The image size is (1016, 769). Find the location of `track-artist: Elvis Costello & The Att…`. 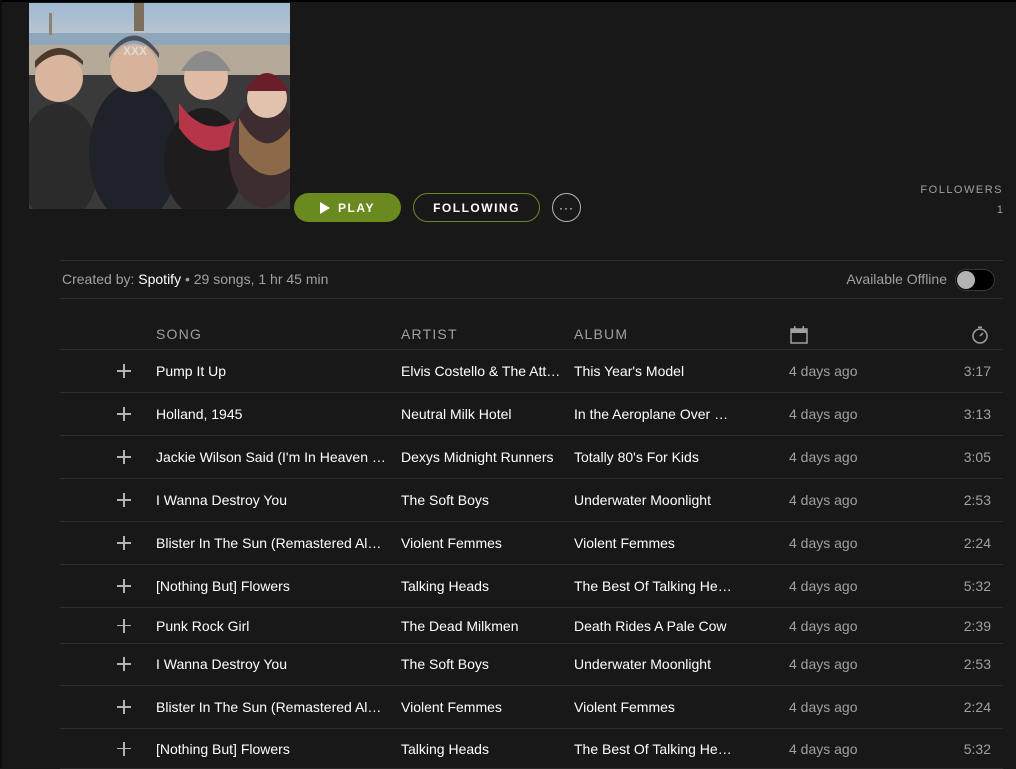

track-artist: Elvis Costello & The Att… is located at coordinates (481, 371).